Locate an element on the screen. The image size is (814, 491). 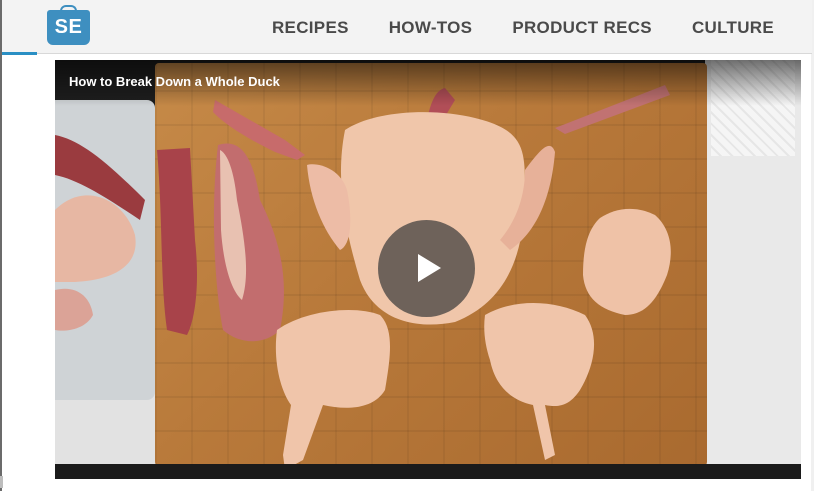
nav-recipes: RECIPES is located at coordinates (310, 28).